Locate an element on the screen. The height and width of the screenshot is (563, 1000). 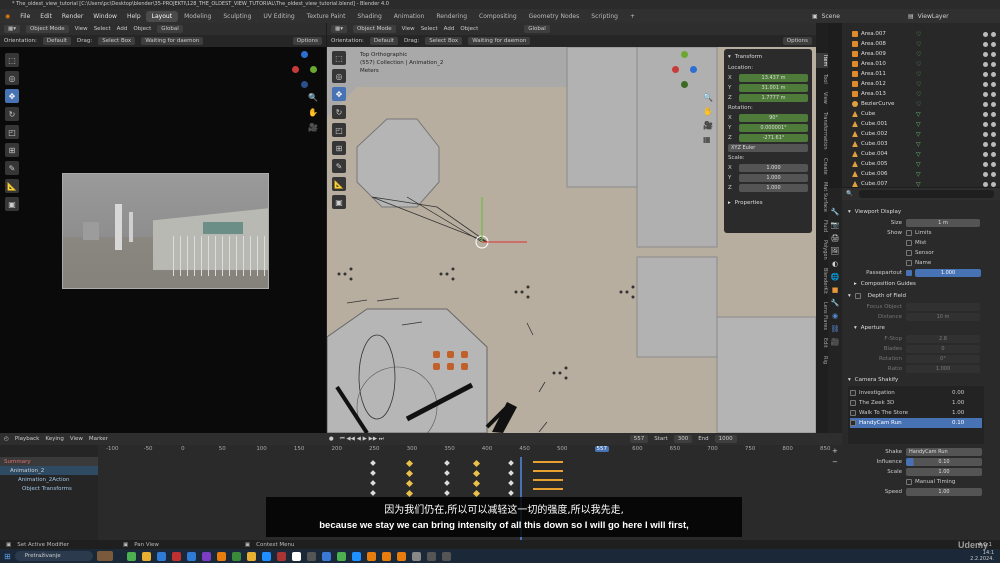
outliner-row: Area.008 ♡ is located at coordinates (921, 44).